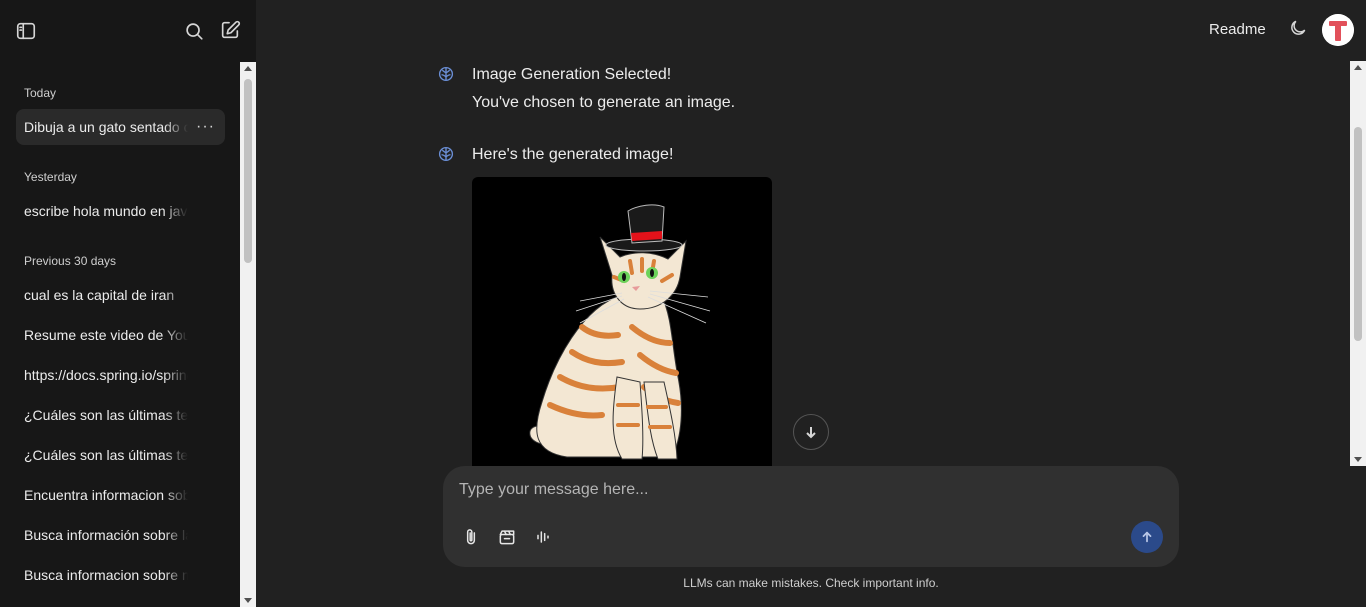 The height and width of the screenshot is (607, 1366). What do you see at coordinates (106, 575) in the screenshot?
I see `chat-item-label: Busca informacion sobre multi agentes` at bounding box center [106, 575].